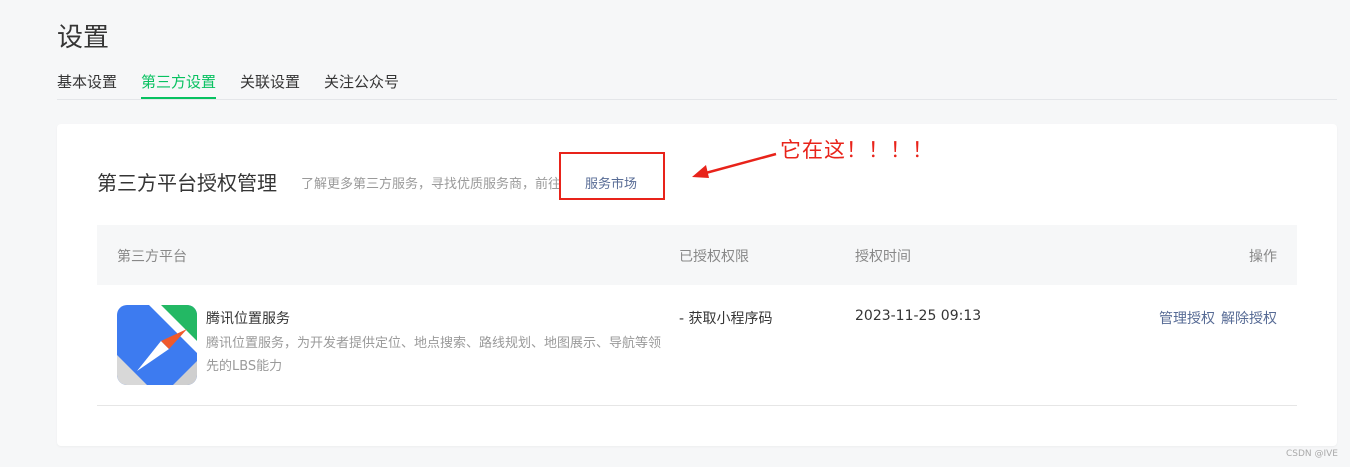 The height and width of the screenshot is (467, 1350). What do you see at coordinates (734, 165) in the screenshot?
I see `annotation-arrow-icon` at bounding box center [734, 165].